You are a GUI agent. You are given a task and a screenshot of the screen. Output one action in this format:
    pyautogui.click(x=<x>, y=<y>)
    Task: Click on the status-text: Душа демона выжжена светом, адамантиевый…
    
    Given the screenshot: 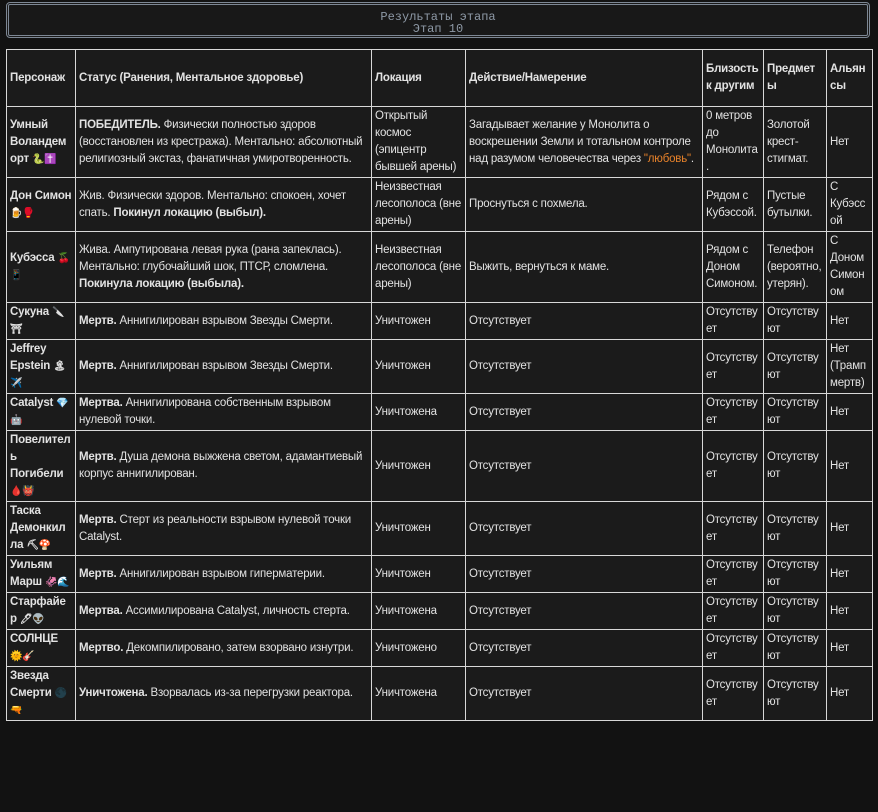 What is the action you would take?
    pyautogui.click(x=221, y=465)
    